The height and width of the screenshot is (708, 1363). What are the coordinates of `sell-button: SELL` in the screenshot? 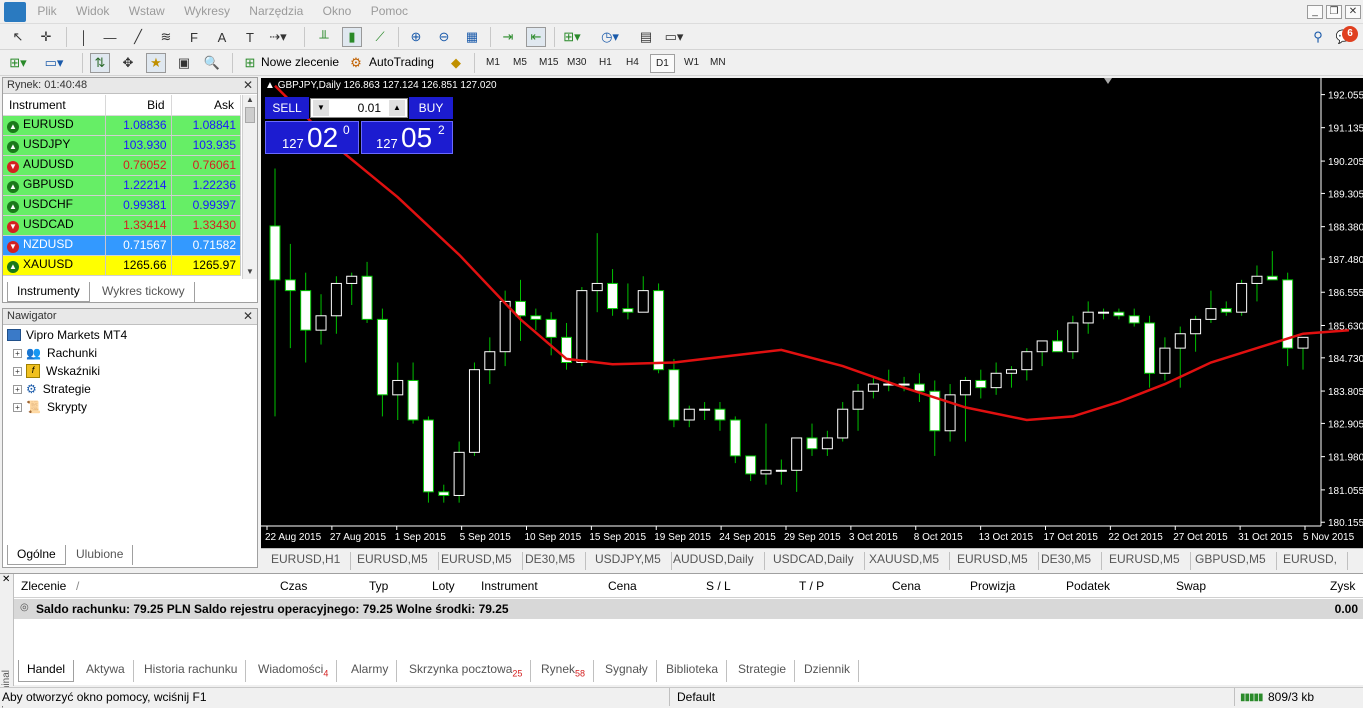 It's located at (287, 108).